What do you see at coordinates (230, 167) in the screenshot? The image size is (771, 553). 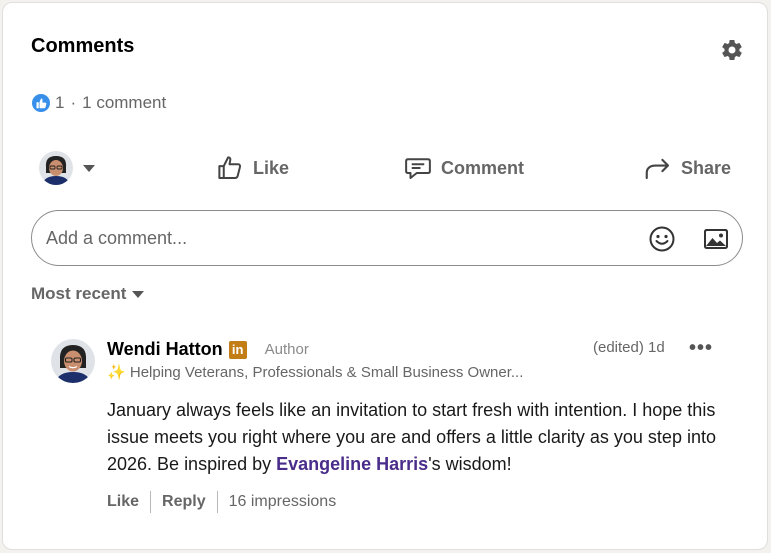 I see `thumbs-up-icon` at bounding box center [230, 167].